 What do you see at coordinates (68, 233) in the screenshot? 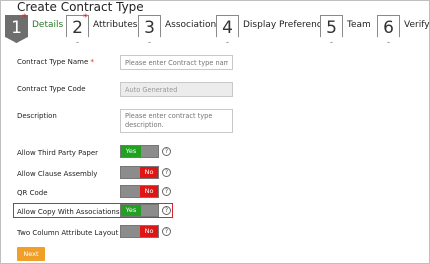
I see `two-column-layout-label: Two Column Attribute Layout` at bounding box center [68, 233].